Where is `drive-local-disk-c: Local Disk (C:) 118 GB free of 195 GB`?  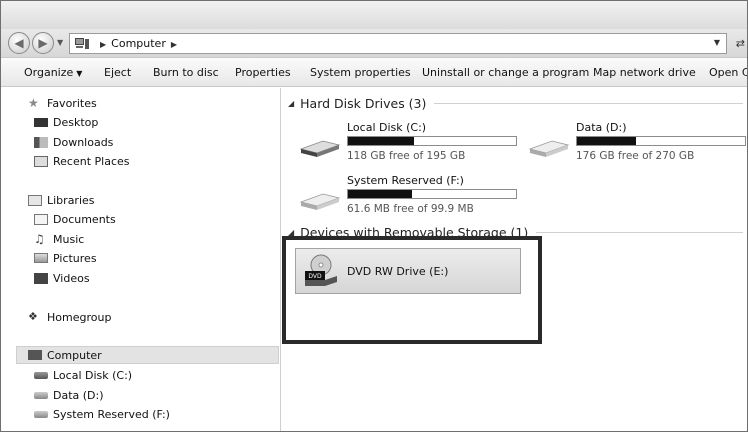 drive-local-disk-c: Local Disk (C:) 118 GB free of 195 GB is located at coordinates (414, 141).